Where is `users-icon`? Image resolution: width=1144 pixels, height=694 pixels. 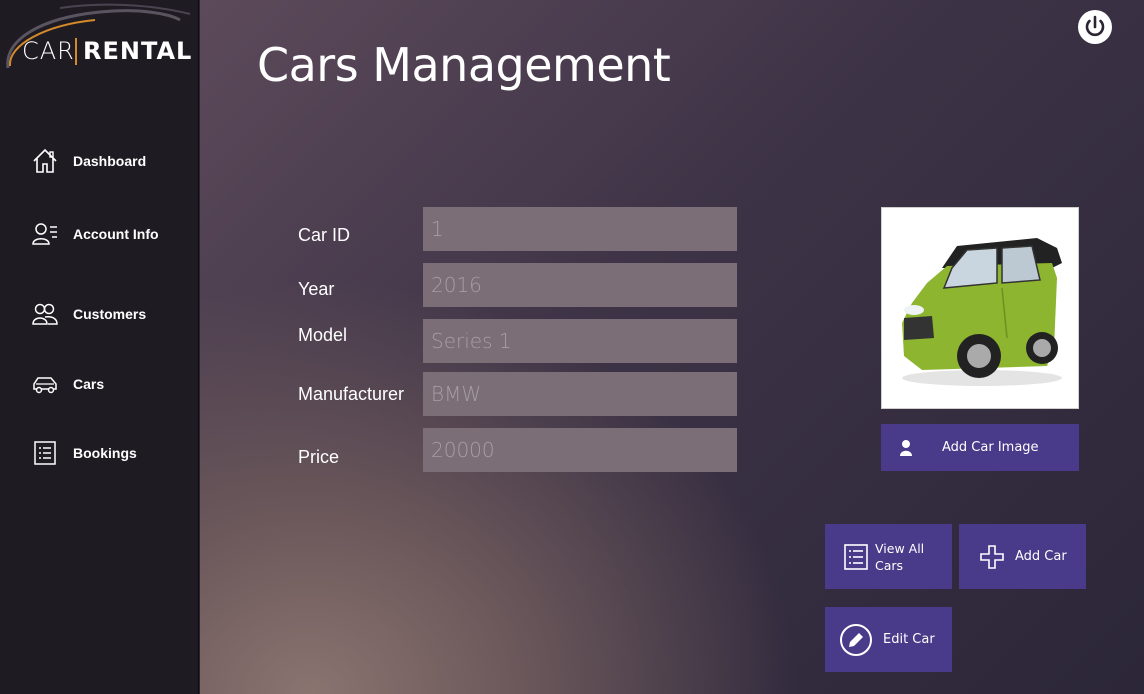
users-icon is located at coordinates (45, 314).